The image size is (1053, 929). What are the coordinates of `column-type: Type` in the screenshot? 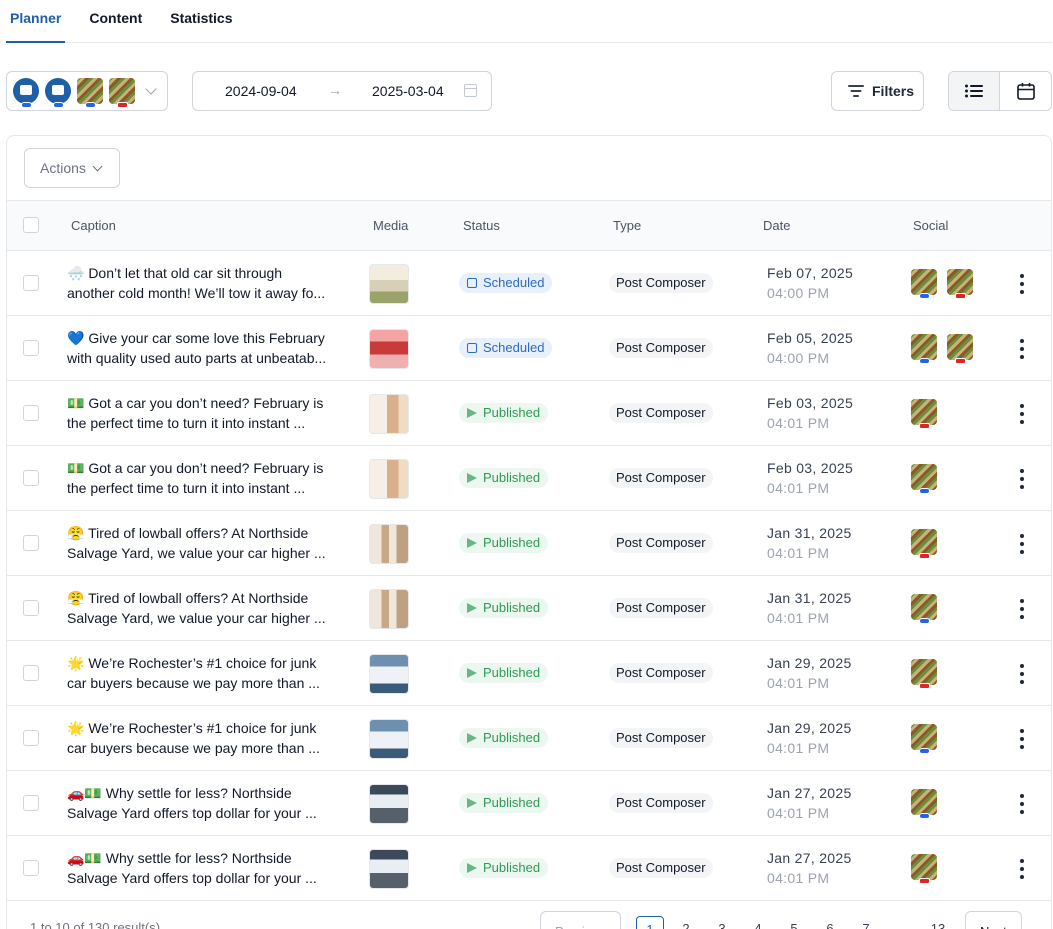 It's located at (627, 225).